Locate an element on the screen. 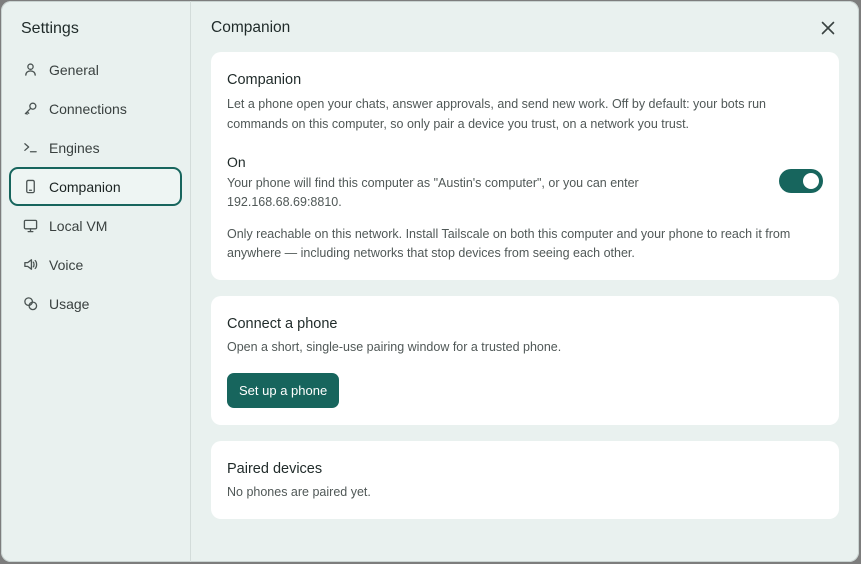  close-button is located at coordinates (828, 28).